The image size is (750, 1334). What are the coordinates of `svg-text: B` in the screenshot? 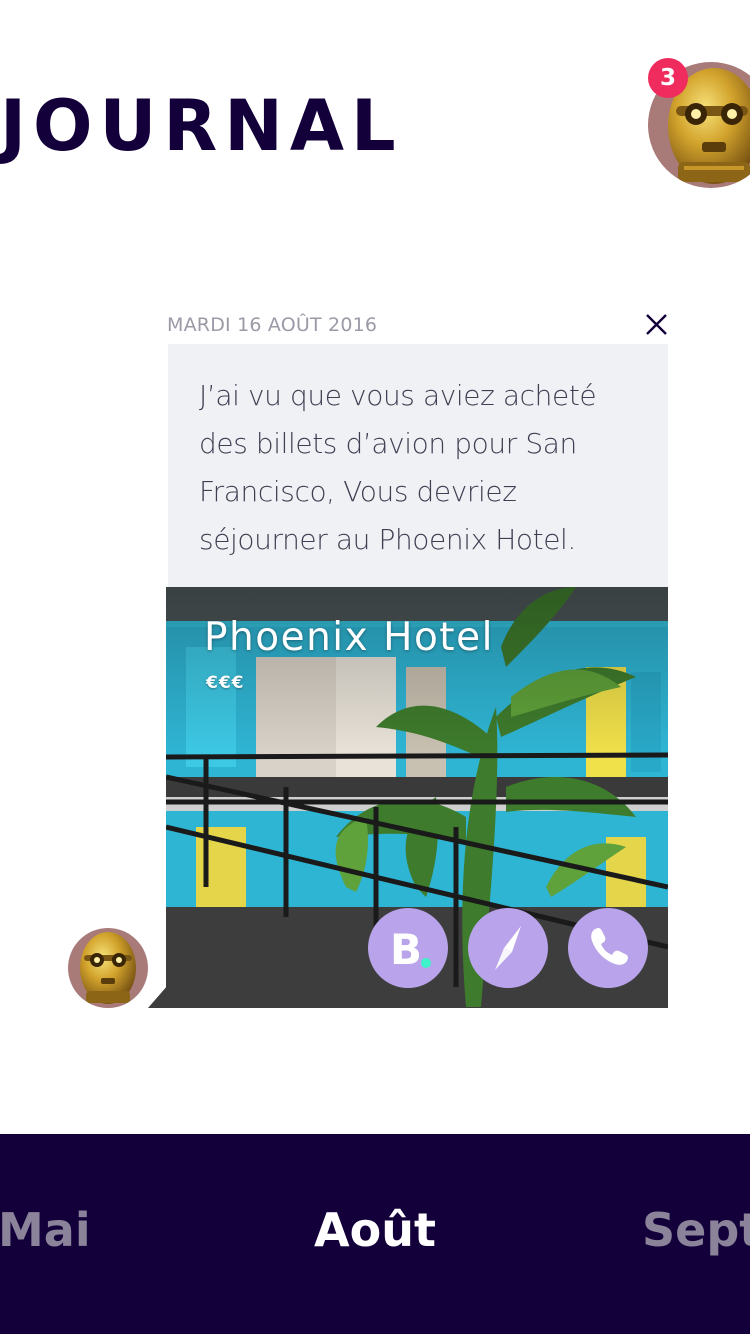 It's located at (406, 949).